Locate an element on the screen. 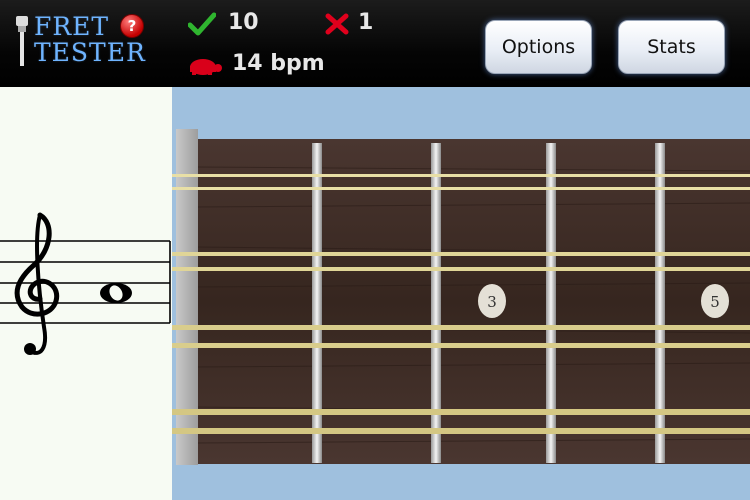 This screenshot has height=500, width=750. music-staff is located at coordinates (85, 283).